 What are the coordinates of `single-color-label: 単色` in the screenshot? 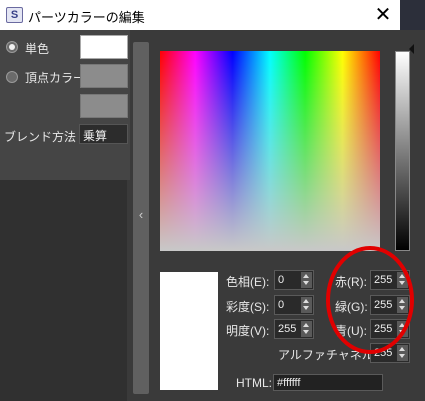 It's located at (37, 49).